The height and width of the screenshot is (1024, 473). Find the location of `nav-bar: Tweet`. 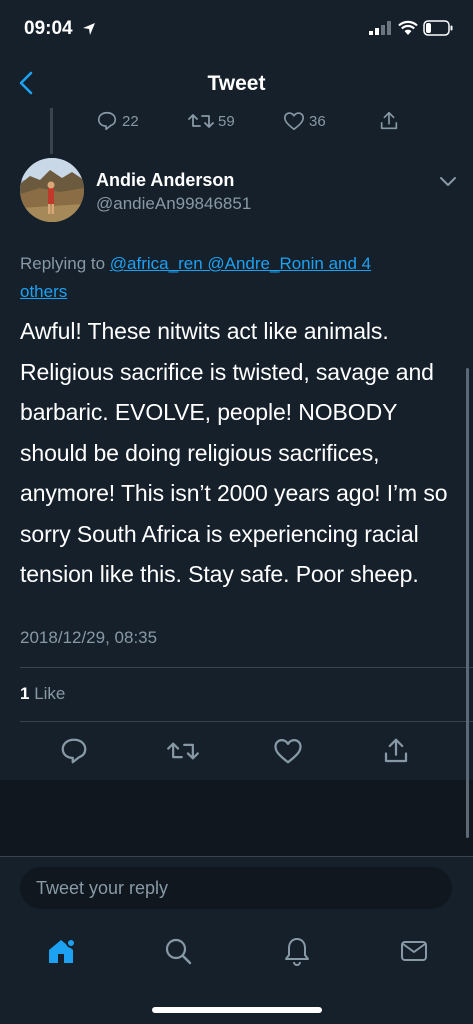

nav-bar: Tweet is located at coordinates (236, 83).